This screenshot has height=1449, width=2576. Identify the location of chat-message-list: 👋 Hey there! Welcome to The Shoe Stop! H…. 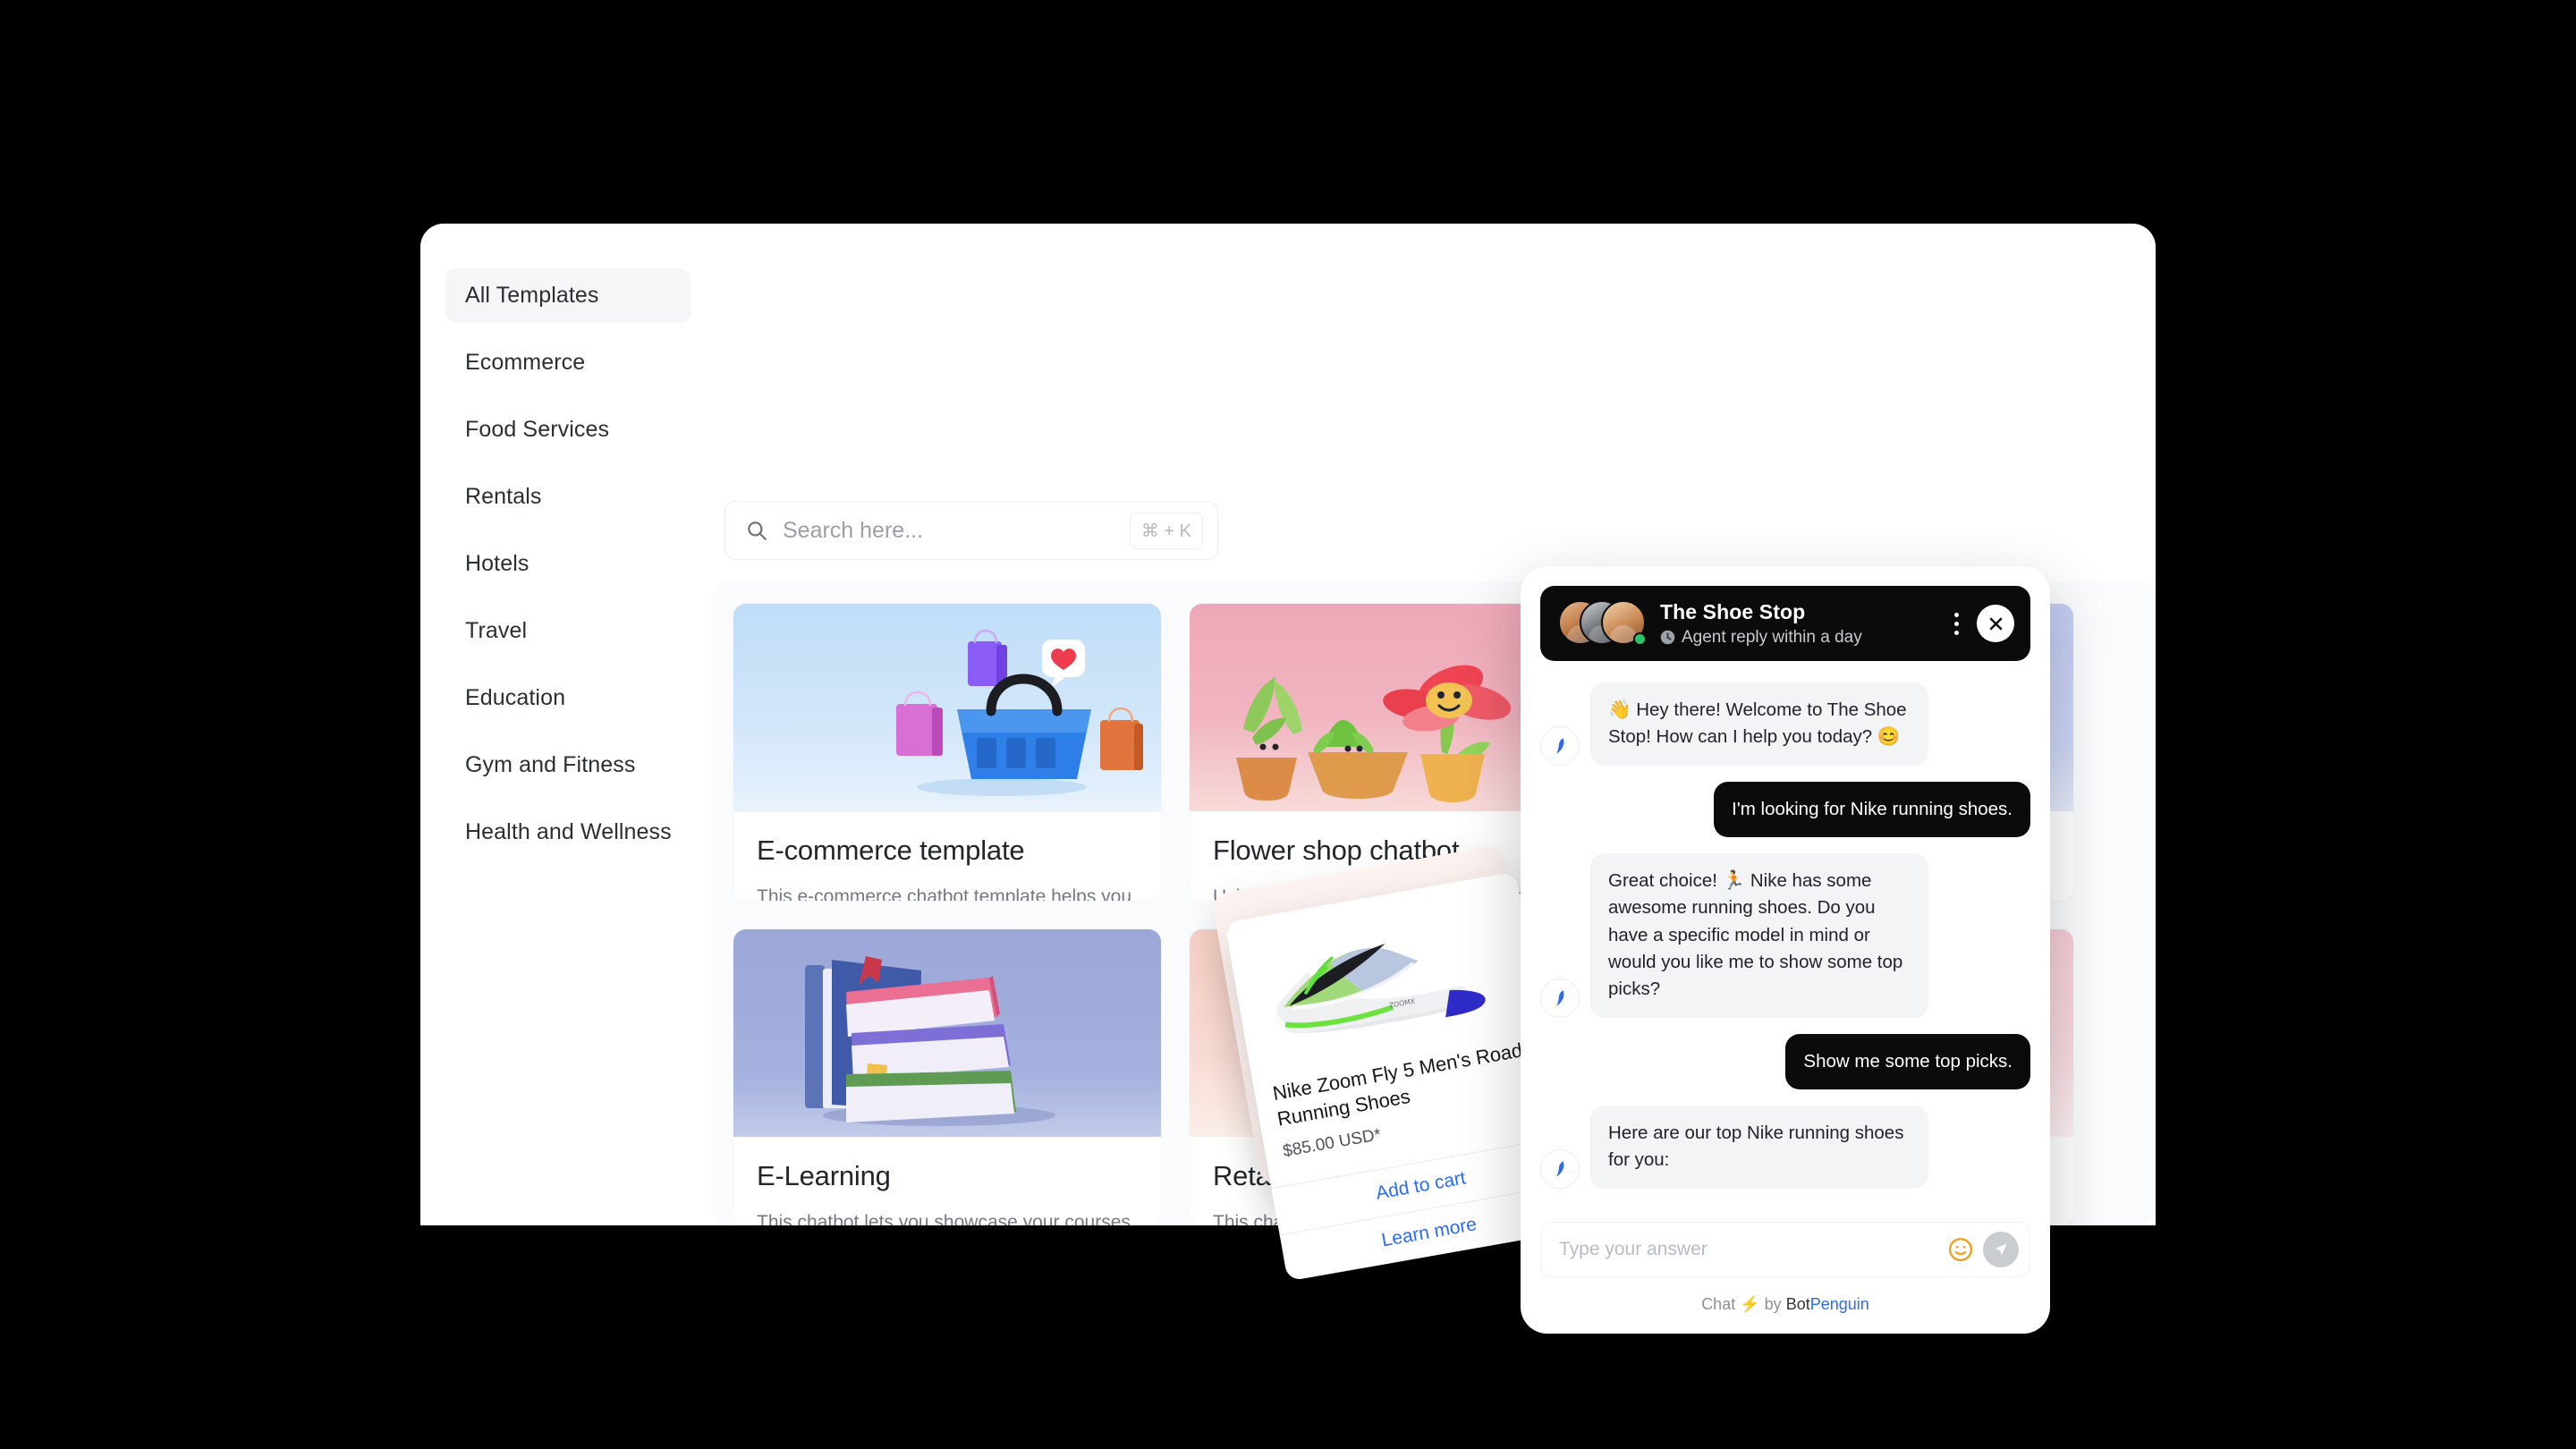
(1785, 941).